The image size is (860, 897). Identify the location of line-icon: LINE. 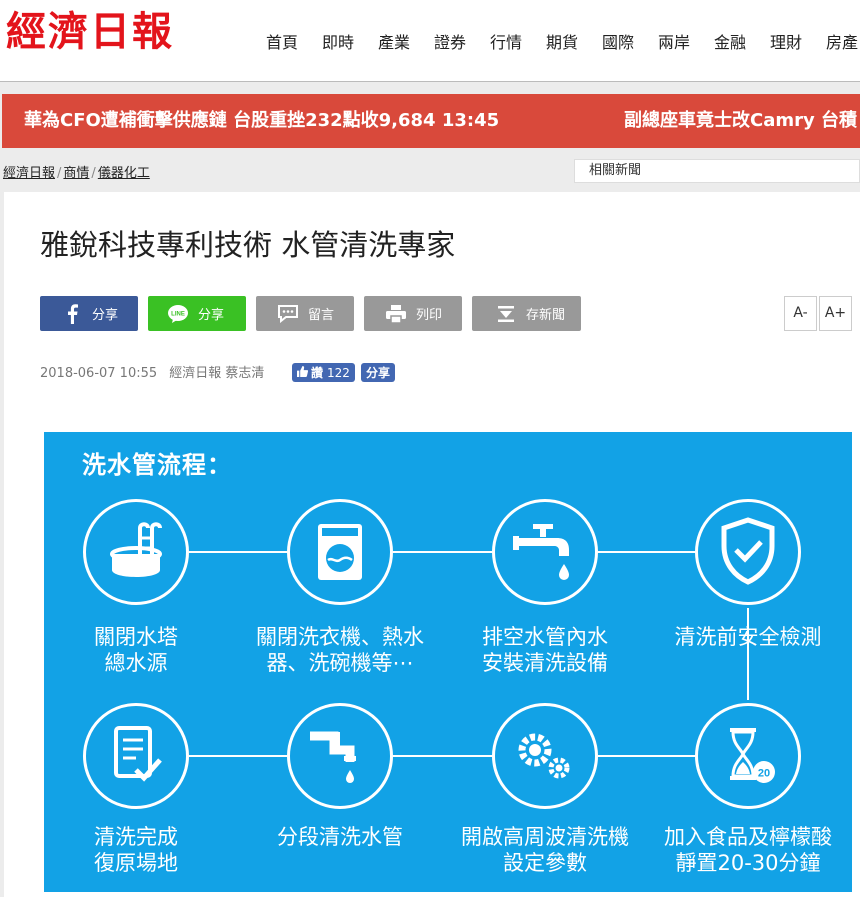
(178, 314).